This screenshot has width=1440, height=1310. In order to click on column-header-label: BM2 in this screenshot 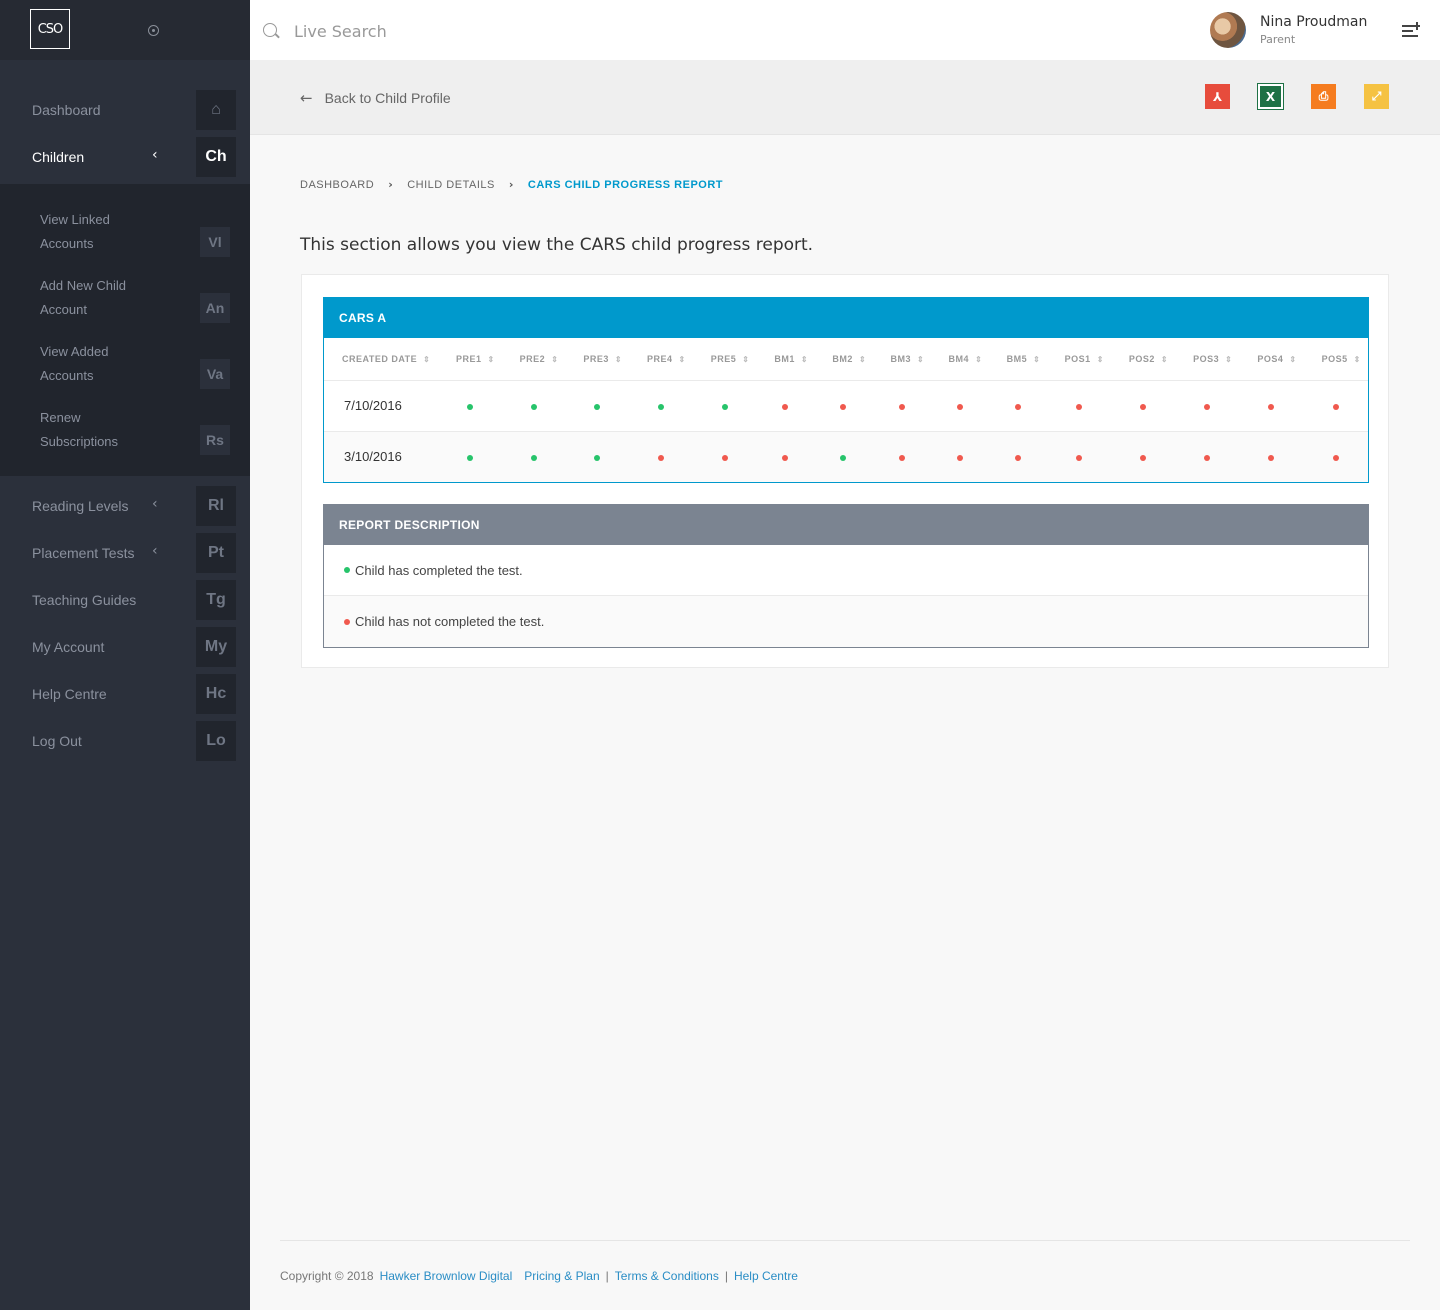, I will do `click(842, 358)`.